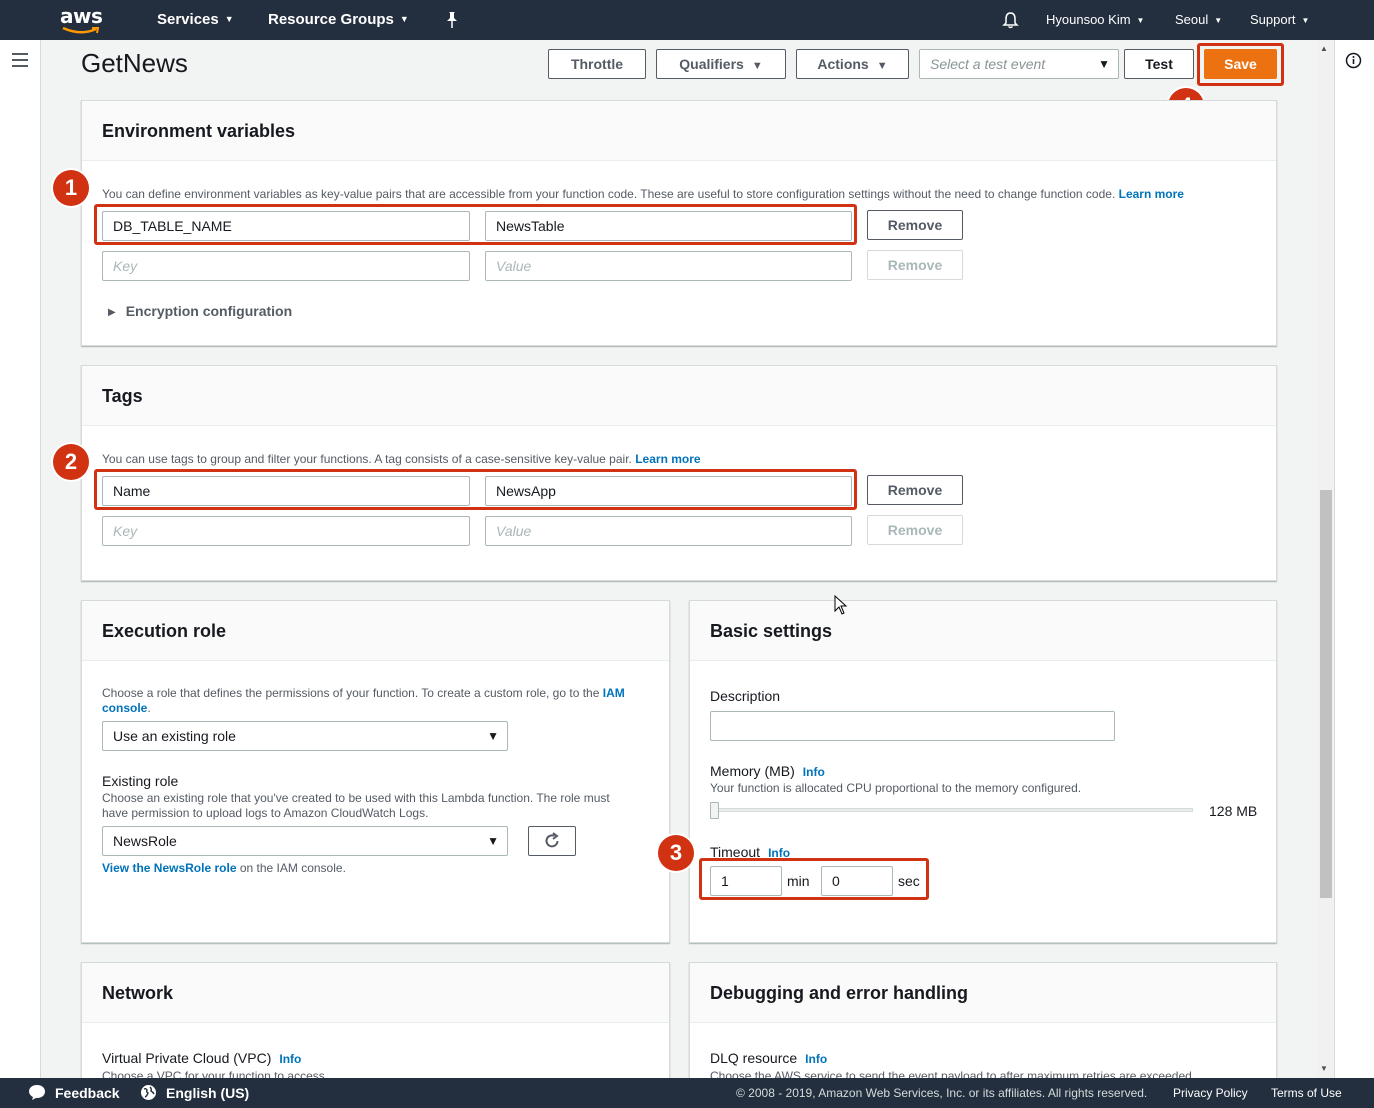 The width and height of the screenshot is (1374, 1108). I want to click on step-badge-1: 1, so click(71, 188).